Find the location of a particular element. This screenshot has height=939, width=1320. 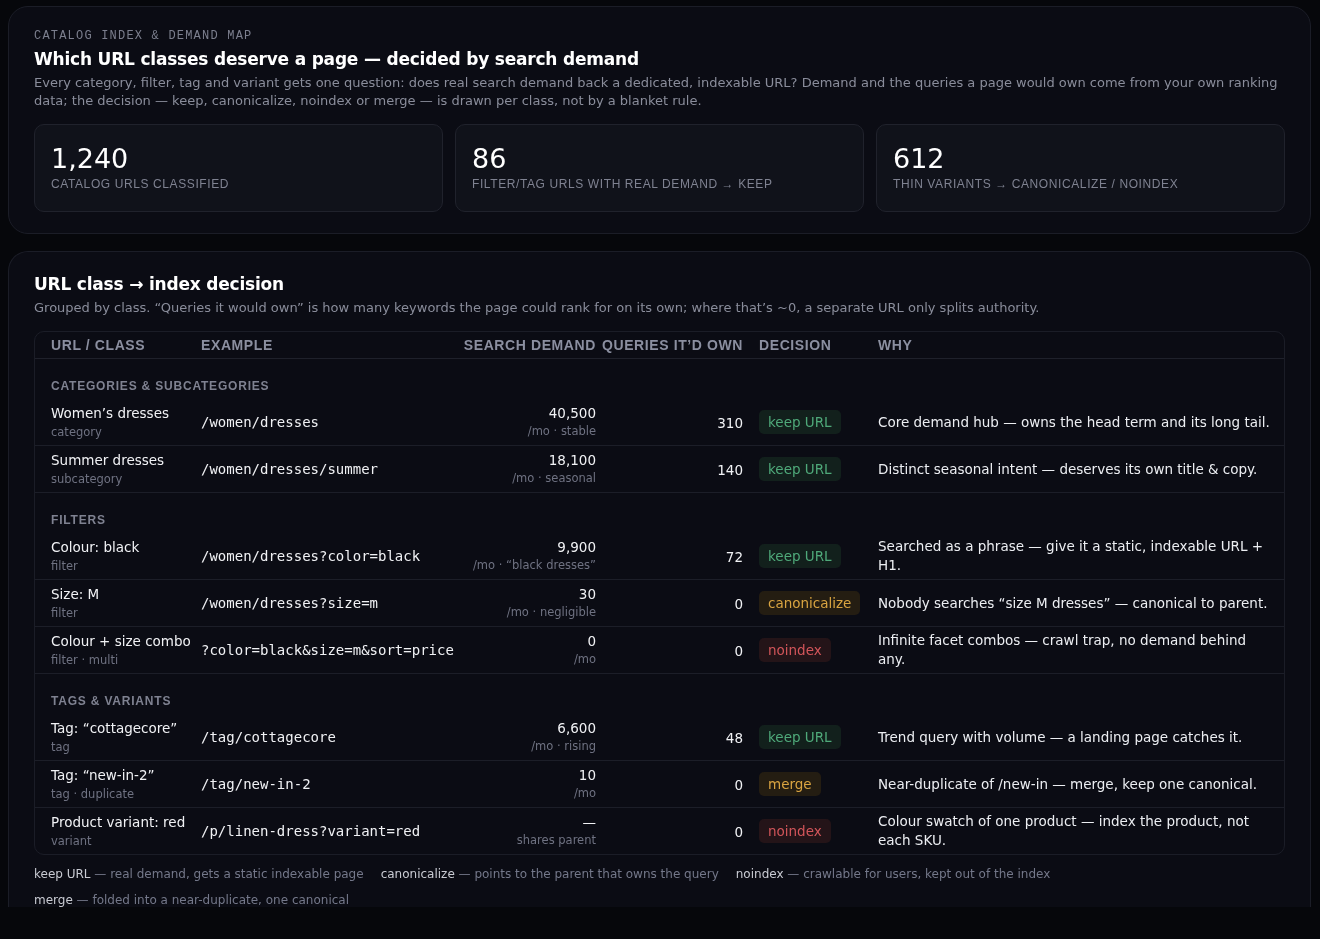

example-url: /women/dresses is located at coordinates (260, 422).